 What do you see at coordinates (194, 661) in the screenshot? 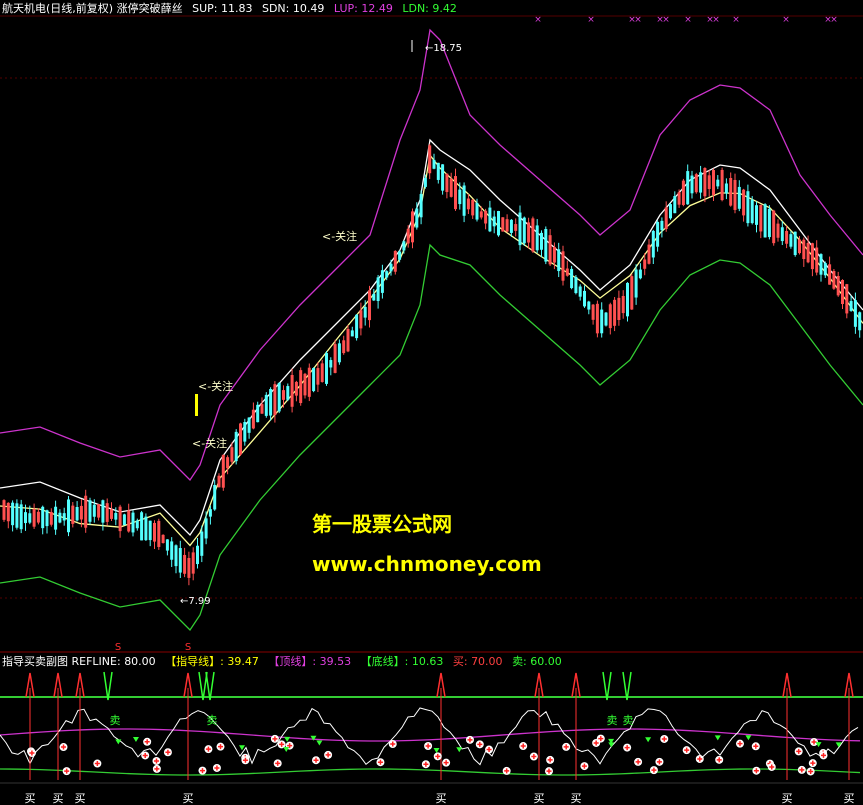
I see `guide-label: 【指导线】:` at bounding box center [194, 661].